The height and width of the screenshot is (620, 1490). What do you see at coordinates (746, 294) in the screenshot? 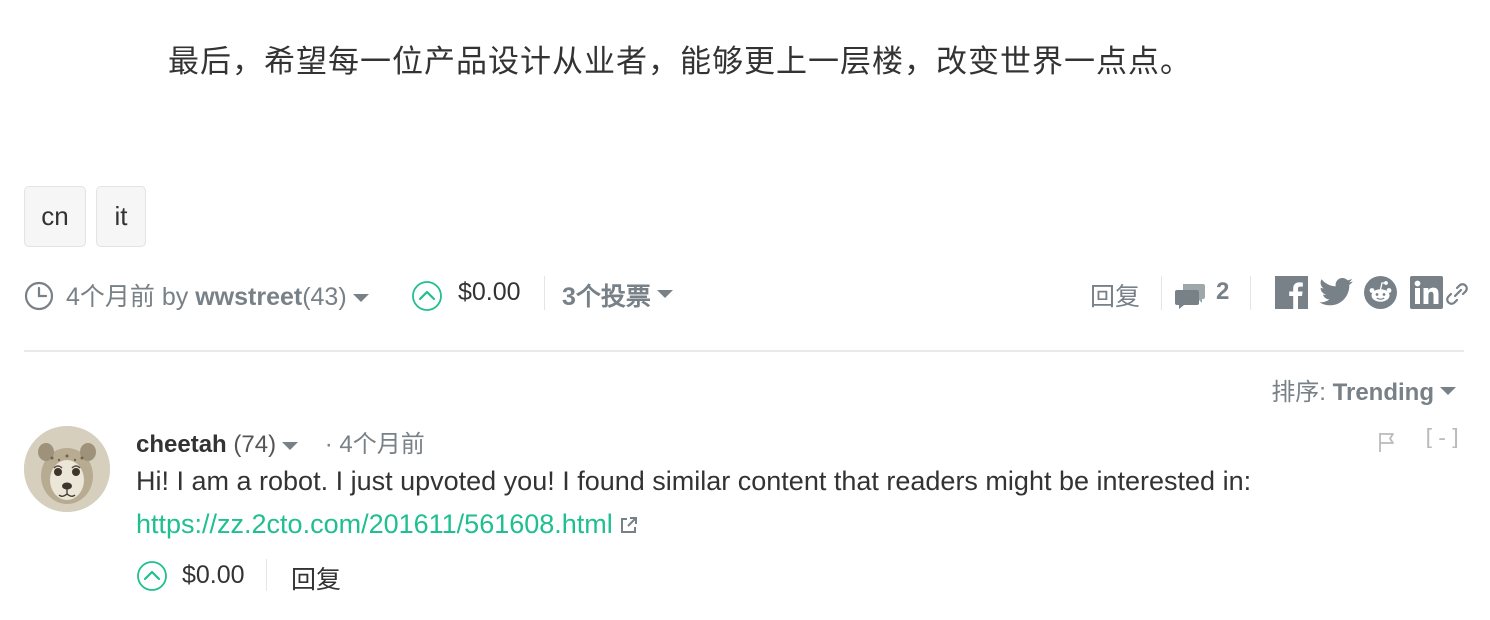
I see `post-meta-bar: 4个月前 by wwstreet(43) $0.00 3个投票 回复 2` at bounding box center [746, 294].